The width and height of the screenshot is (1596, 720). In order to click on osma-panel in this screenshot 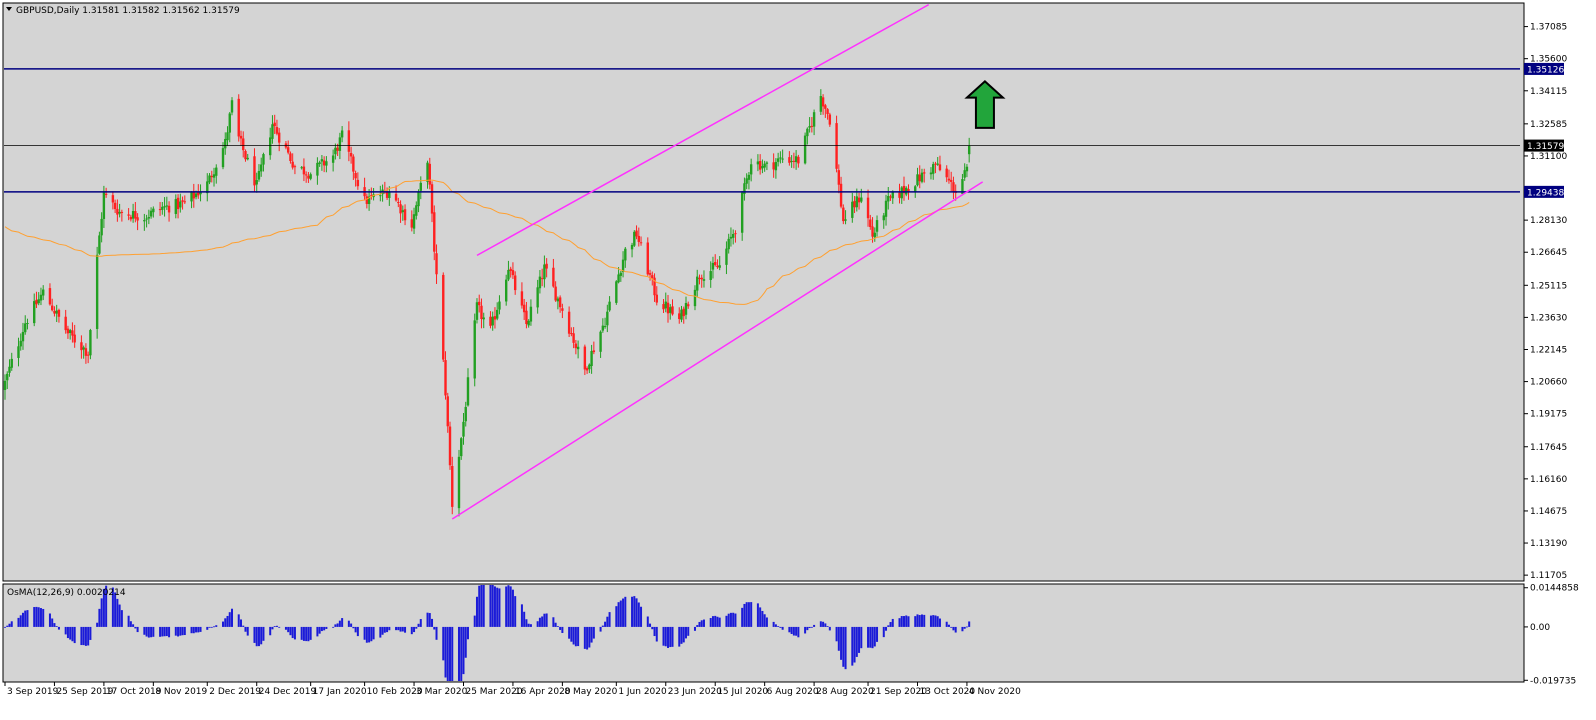, I will do `click(763, 633)`.